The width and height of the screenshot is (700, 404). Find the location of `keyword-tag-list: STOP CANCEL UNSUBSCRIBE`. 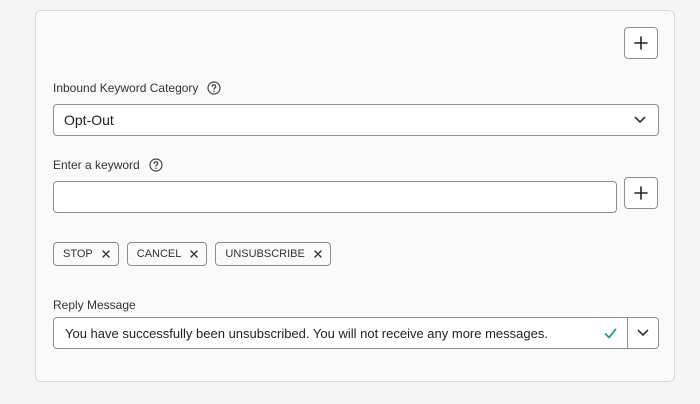

keyword-tag-list: STOP CANCEL UNSUBSCRIBE is located at coordinates (192, 254).